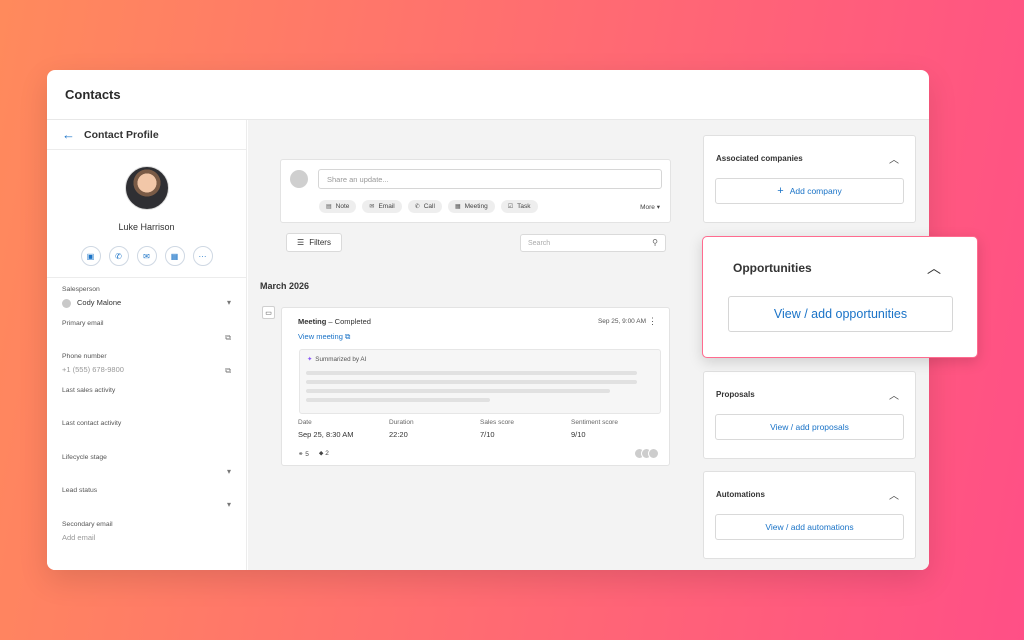 This screenshot has height=640, width=1024. Describe the element at coordinates (301, 242) in the screenshot. I see `filter-icon: ☰` at that location.